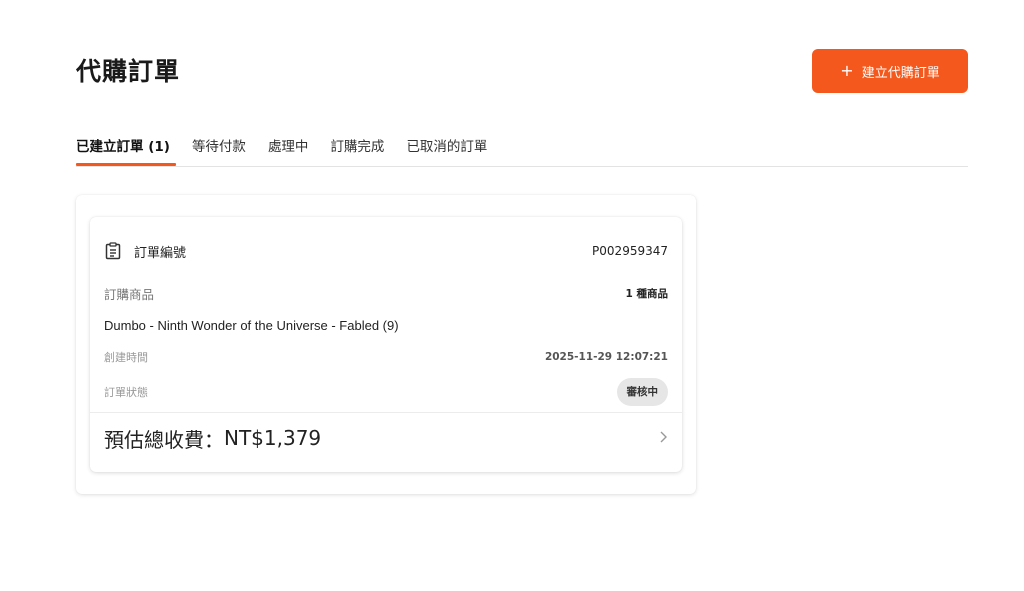 Image resolution: width=1024 pixels, height=591 pixels. Describe the element at coordinates (386, 293) in the screenshot. I see `order-items-row: 訂購商品 1 種商品` at that location.